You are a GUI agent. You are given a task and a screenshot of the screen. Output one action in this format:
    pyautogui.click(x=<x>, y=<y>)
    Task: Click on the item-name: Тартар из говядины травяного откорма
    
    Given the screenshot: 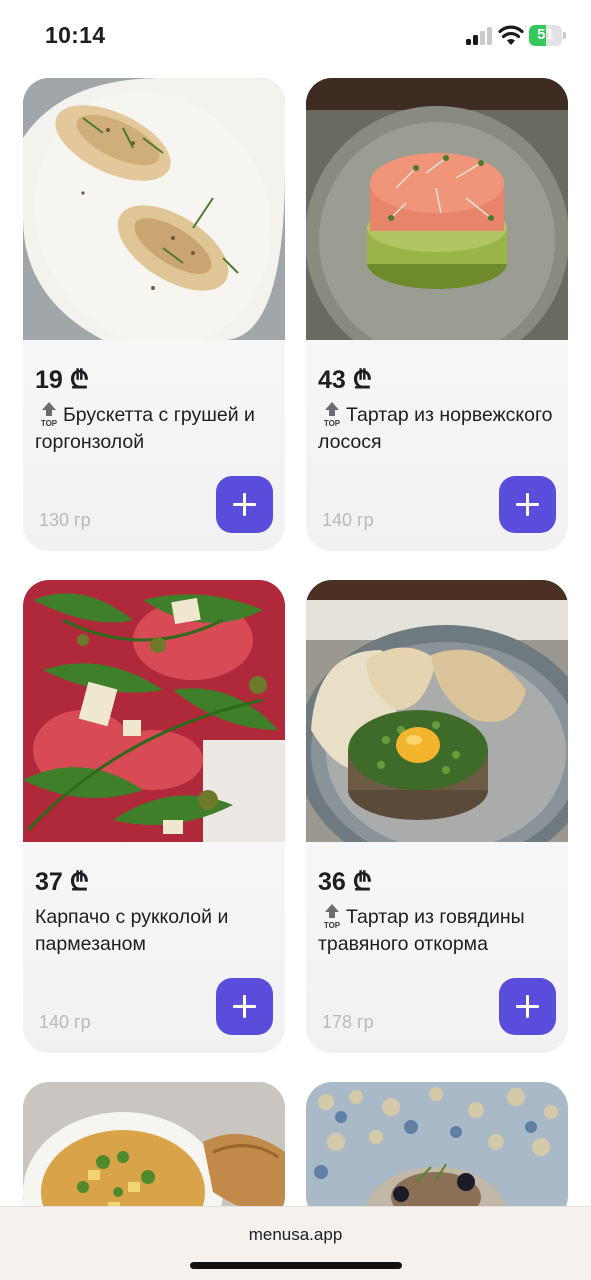 What is the action you would take?
    pyautogui.click(x=421, y=930)
    